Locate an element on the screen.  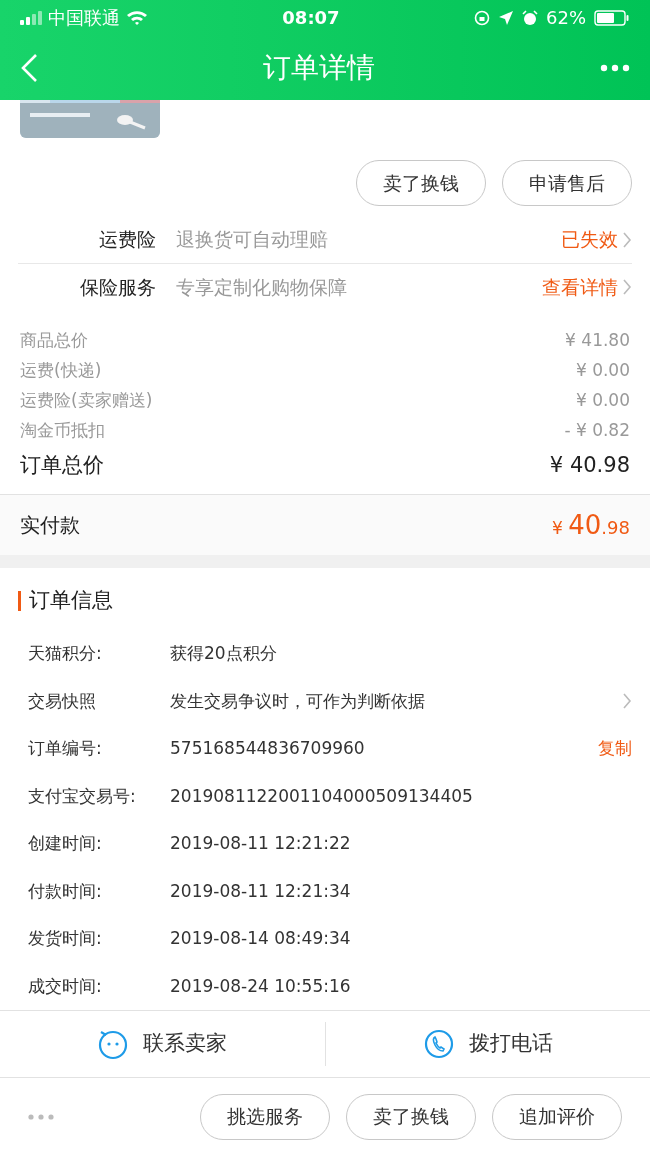
contact-button: 拨打电话 is located at coordinates (487, 1044).